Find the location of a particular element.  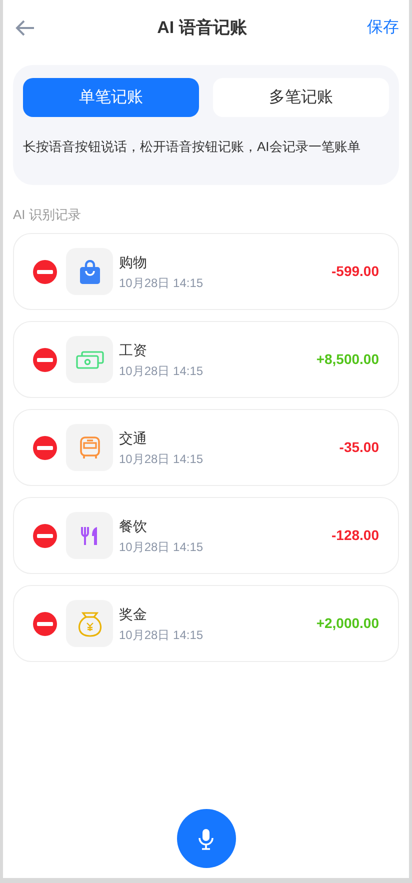

amount-text: -128.00 is located at coordinates (355, 535).